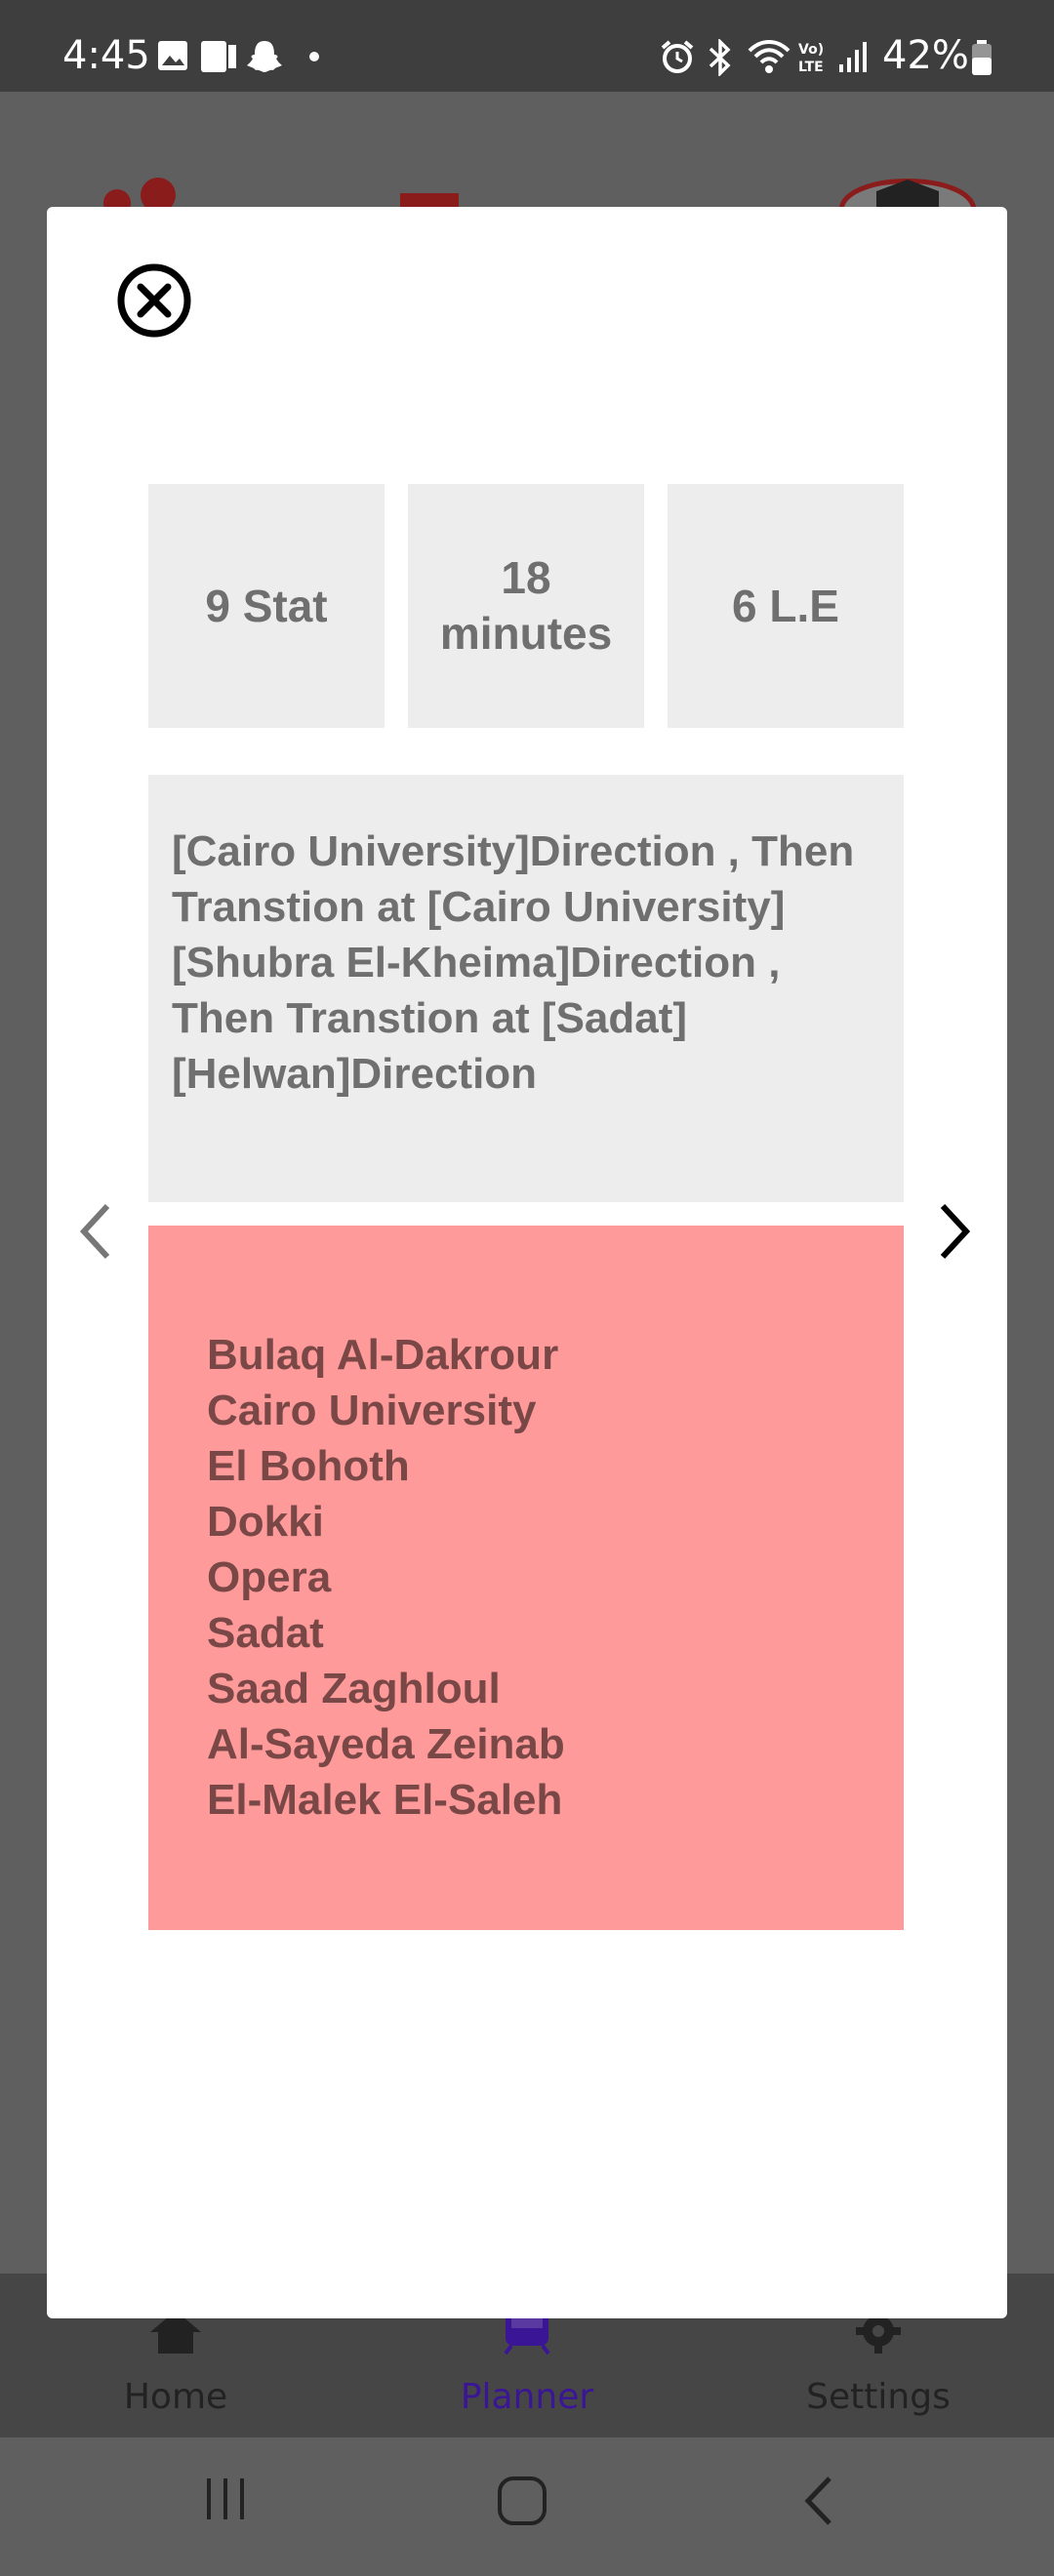  What do you see at coordinates (386, 1744) in the screenshot?
I see `list-item: Al-Sayeda Zeinab` at bounding box center [386, 1744].